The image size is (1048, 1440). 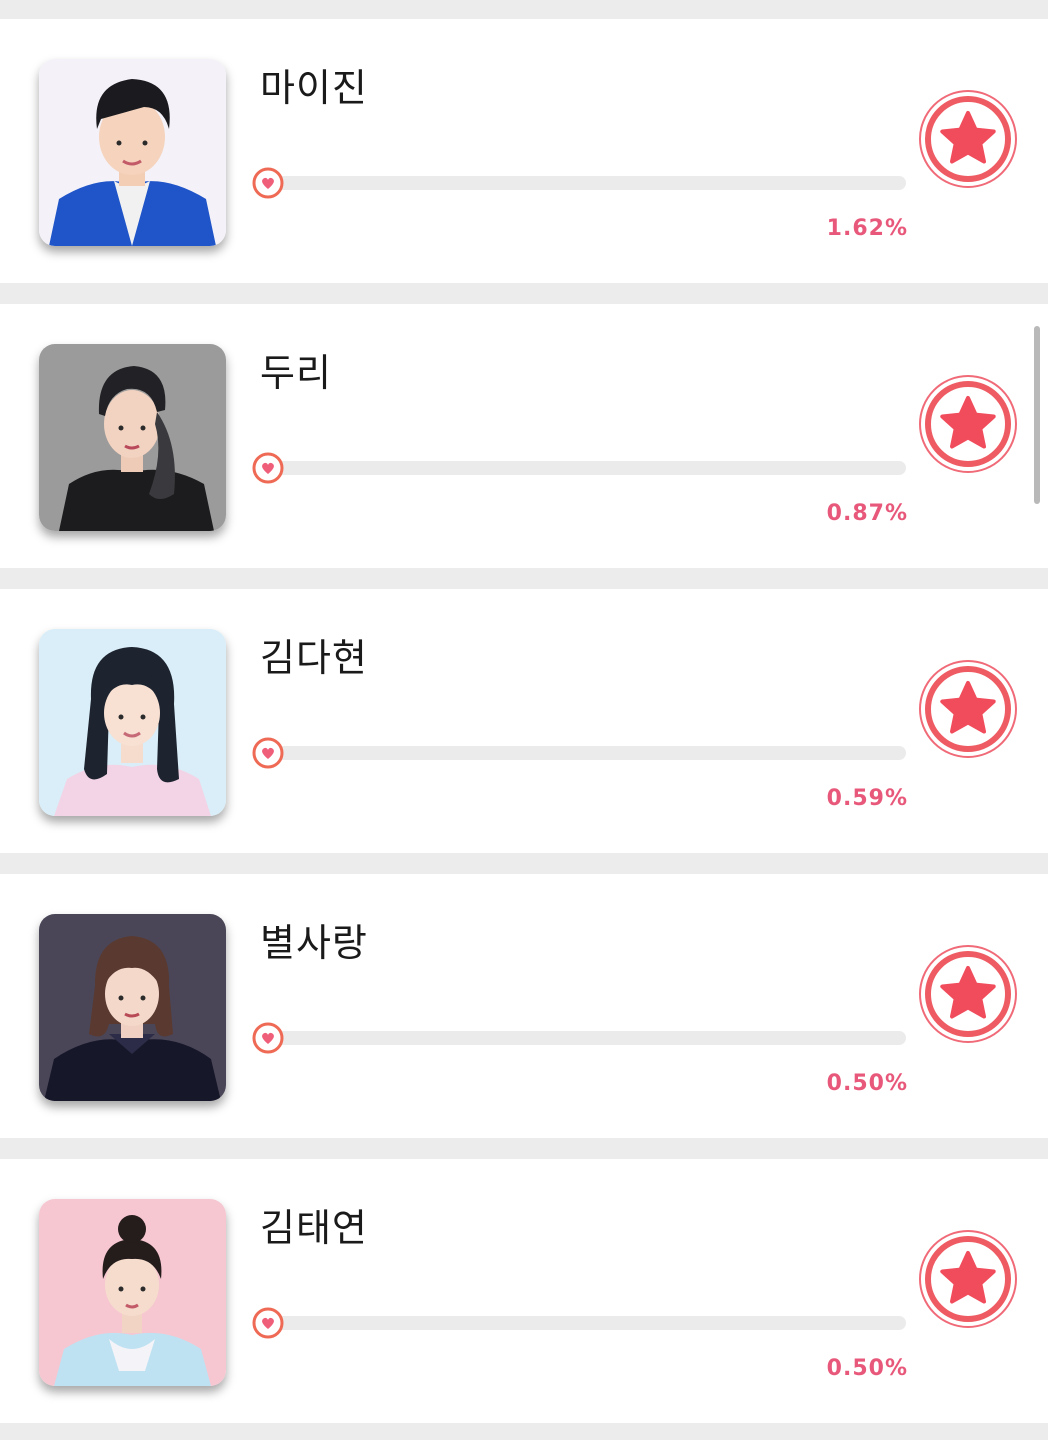 I want to click on scrollbar, so click(x=1037, y=415).